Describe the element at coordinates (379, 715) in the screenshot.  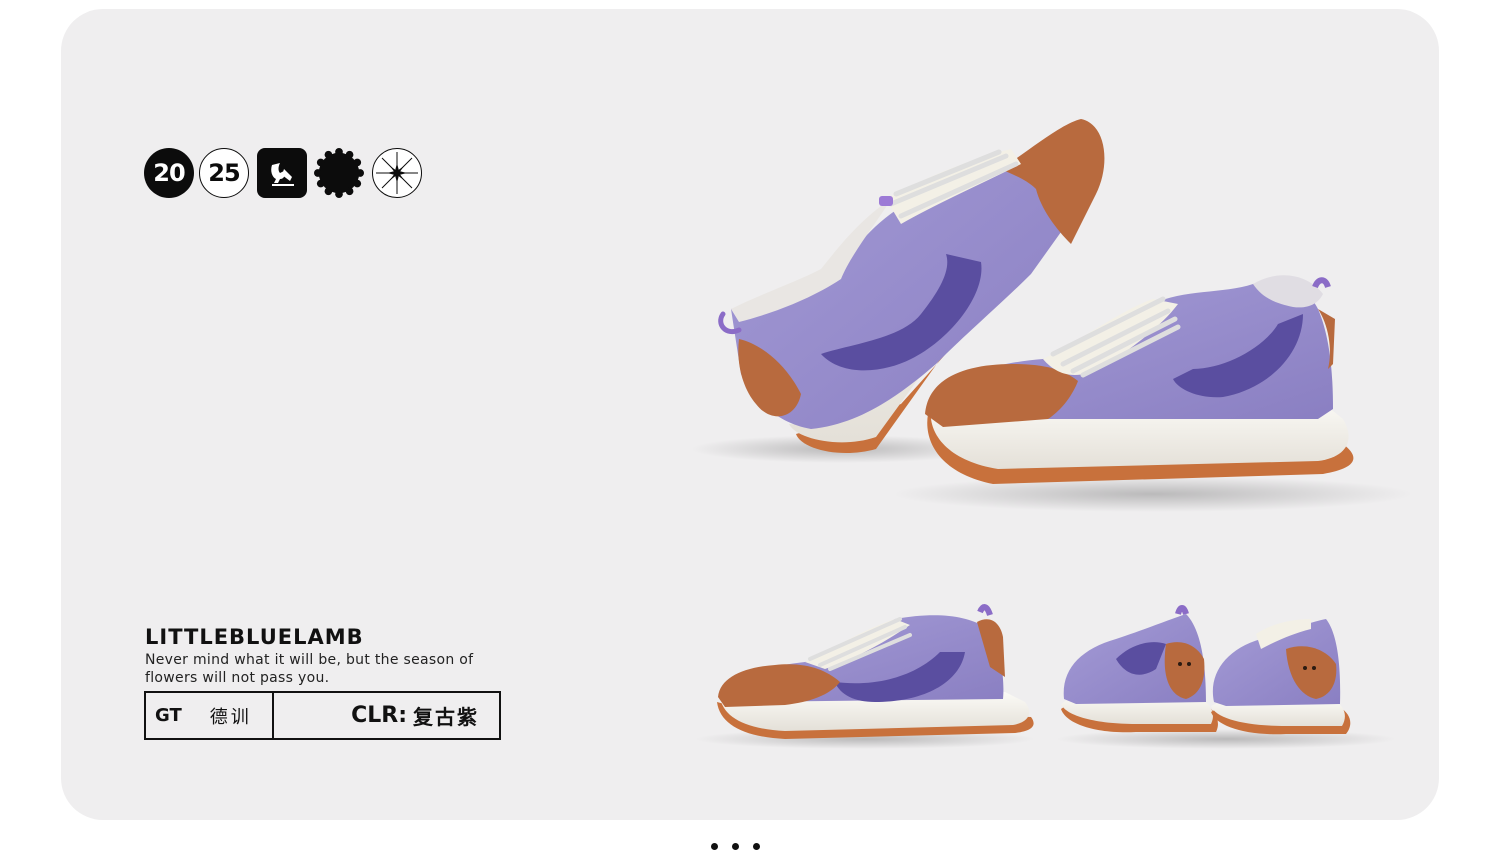
I see `color-label: CLR:` at that location.